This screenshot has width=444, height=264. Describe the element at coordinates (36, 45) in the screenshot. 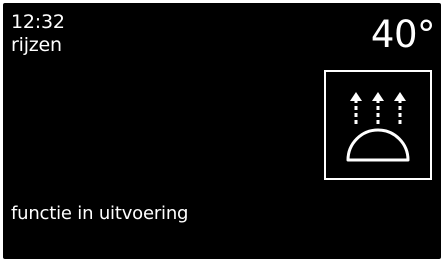

I see `program-name: rijzen` at that location.